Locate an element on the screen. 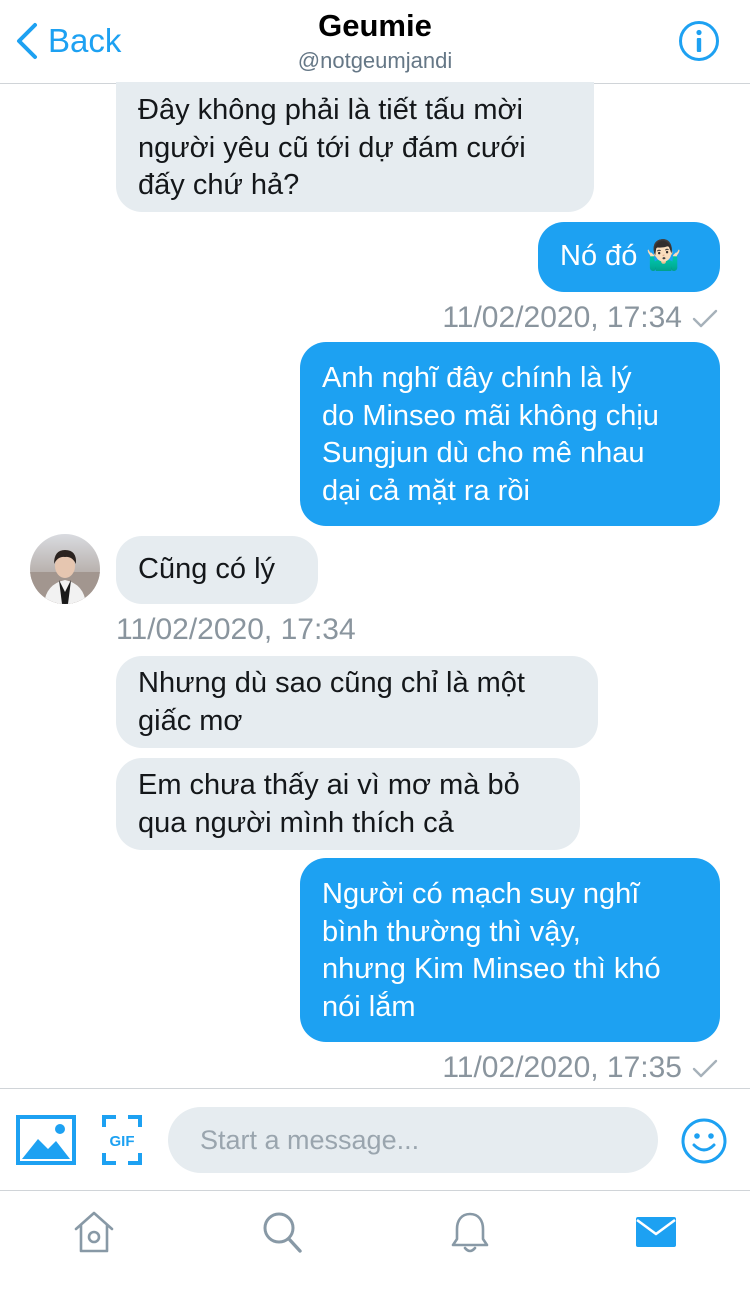  conversation-header: Back Geumie @notgeumjandi is located at coordinates (375, 42).